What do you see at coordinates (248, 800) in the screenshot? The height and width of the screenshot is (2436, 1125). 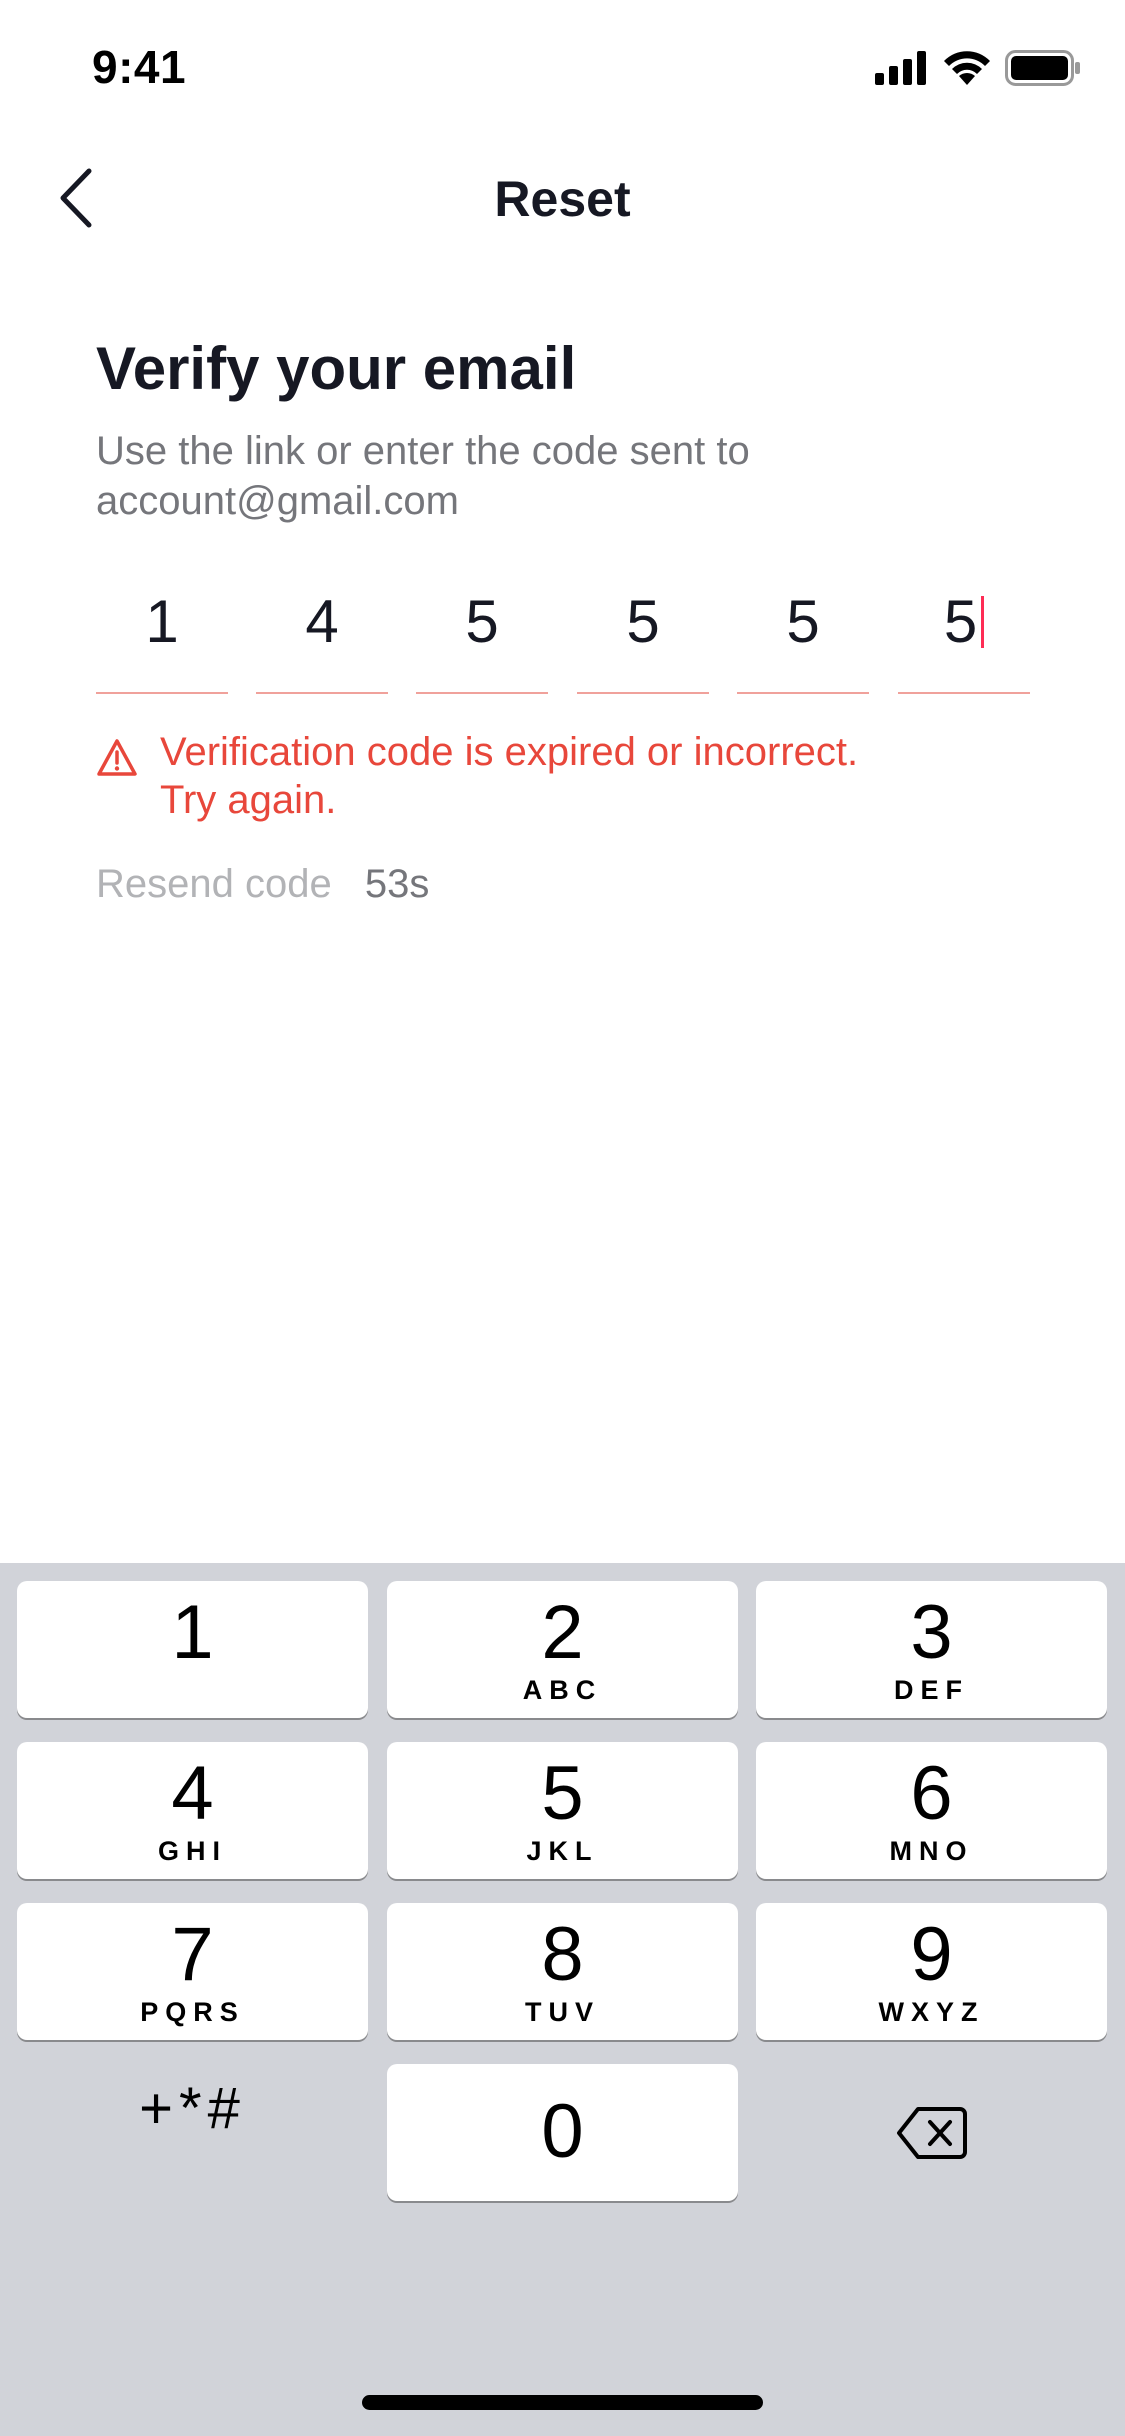 I see `error-line: Try again.` at bounding box center [248, 800].